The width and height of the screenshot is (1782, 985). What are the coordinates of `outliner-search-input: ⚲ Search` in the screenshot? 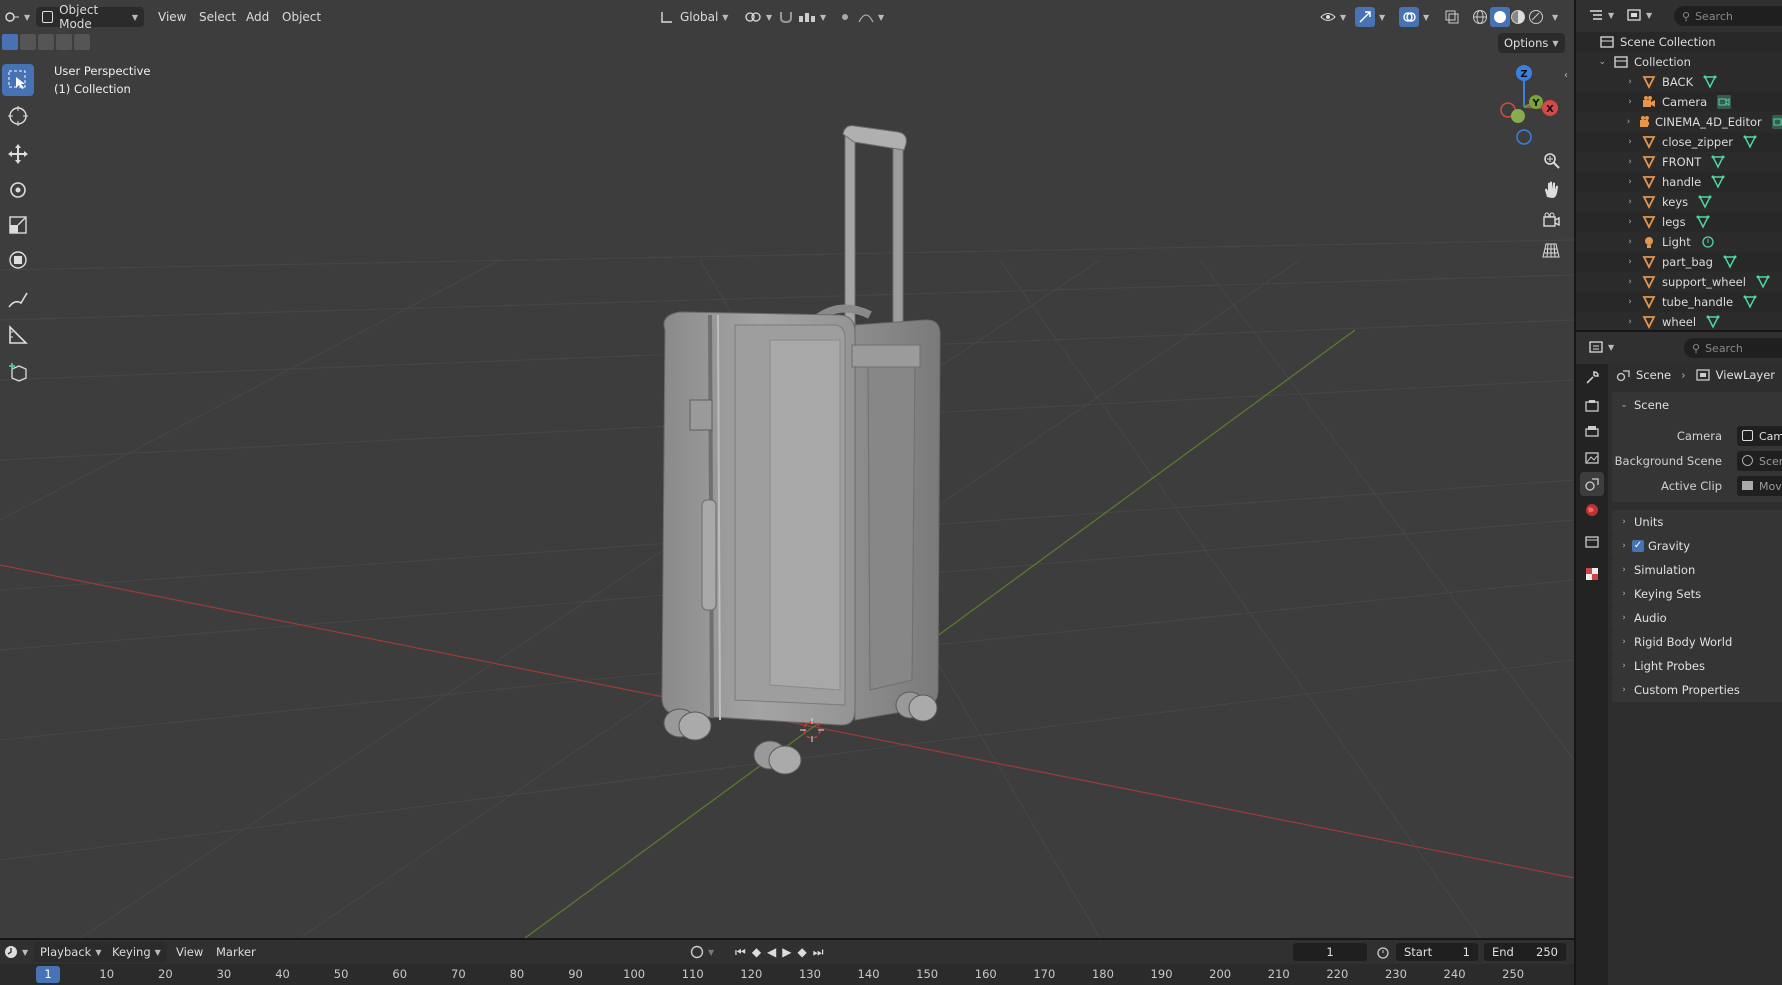 It's located at (1728, 16).